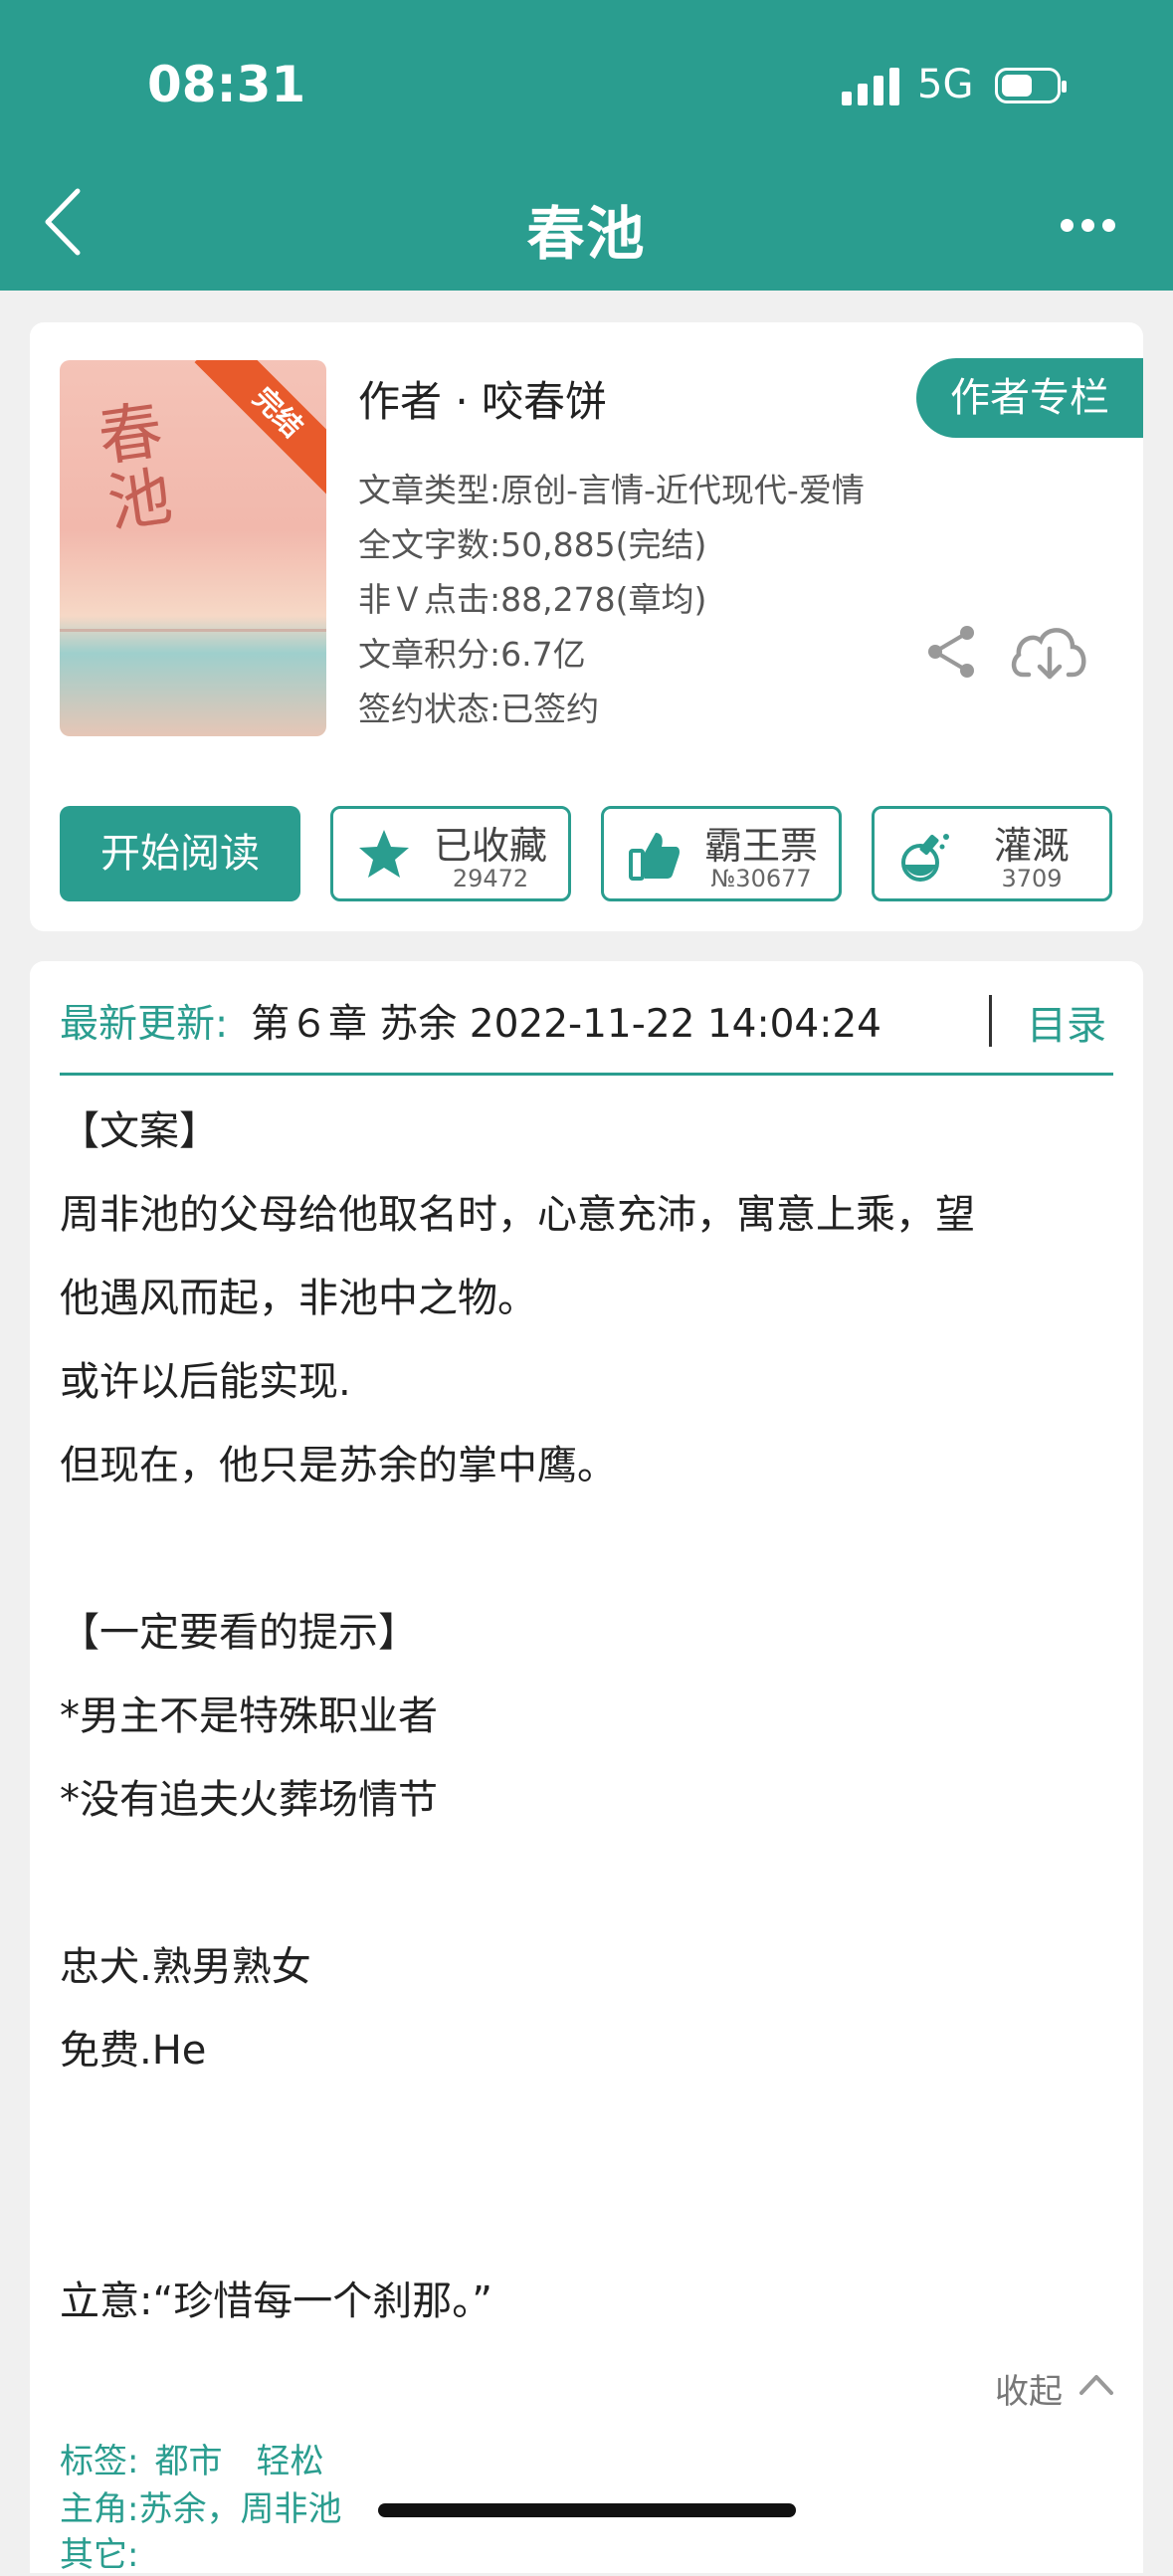  I want to click on meta-contract: 签约状态:已签约, so click(479, 709).